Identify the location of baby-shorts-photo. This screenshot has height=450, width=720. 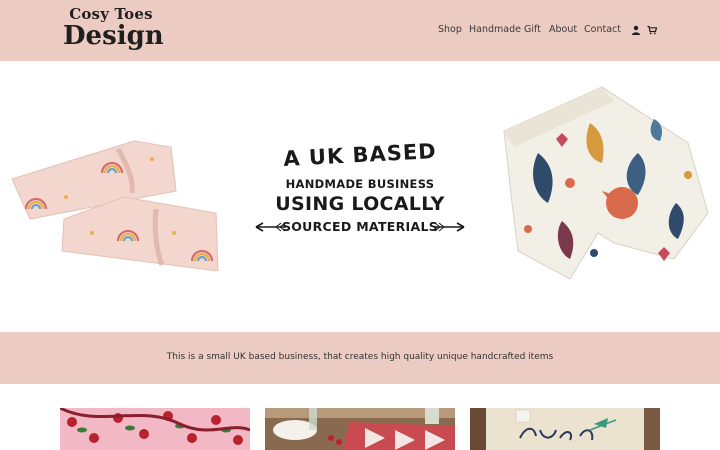
(606, 183).